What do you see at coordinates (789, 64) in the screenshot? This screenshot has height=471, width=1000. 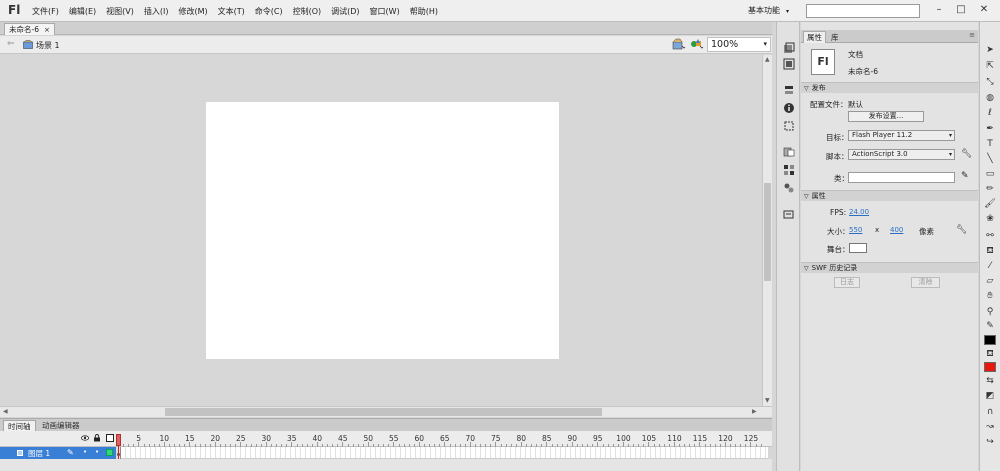 I see `library-icon` at bounding box center [789, 64].